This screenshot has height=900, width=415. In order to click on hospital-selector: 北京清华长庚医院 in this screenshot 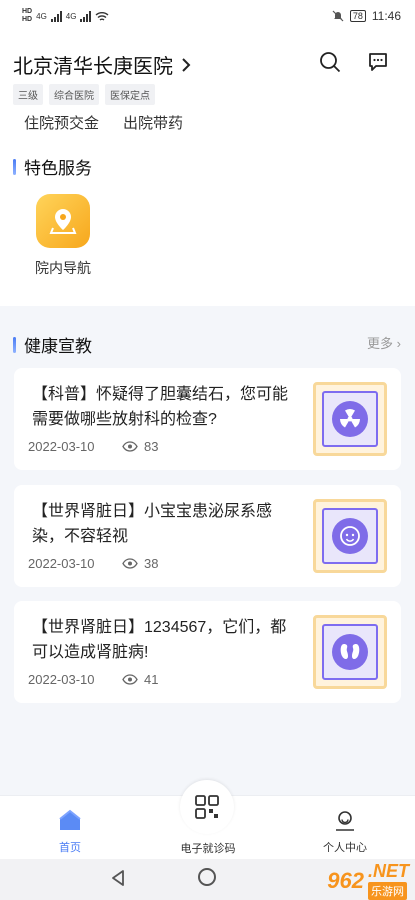, I will do `click(102, 64)`.